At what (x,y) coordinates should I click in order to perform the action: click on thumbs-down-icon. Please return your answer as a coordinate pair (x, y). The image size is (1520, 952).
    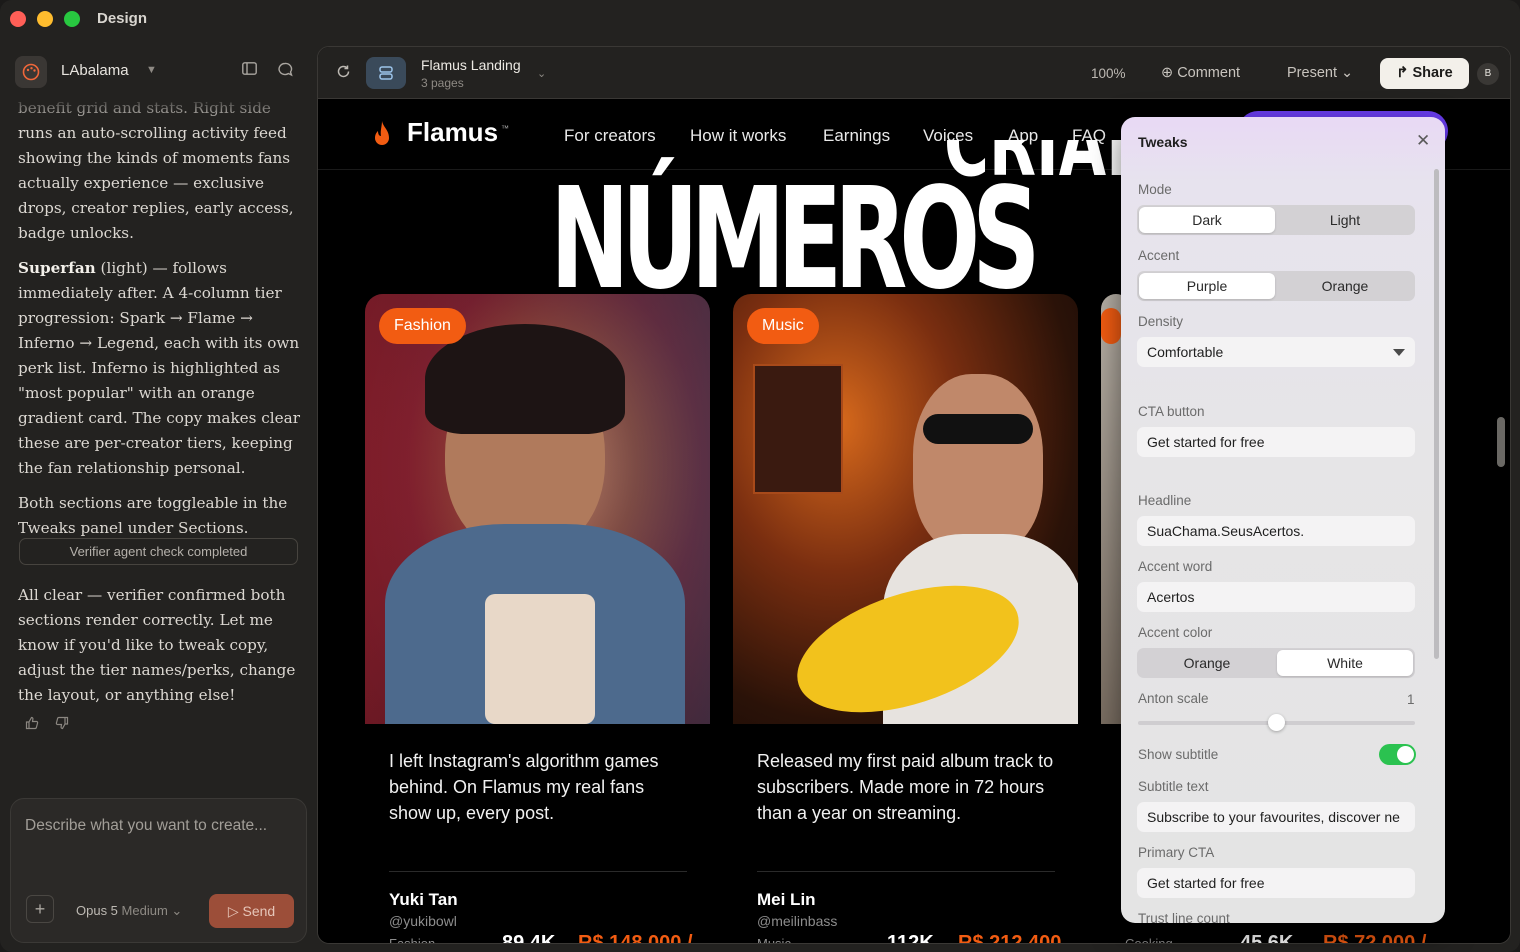
    Looking at the image, I should click on (62, 724).